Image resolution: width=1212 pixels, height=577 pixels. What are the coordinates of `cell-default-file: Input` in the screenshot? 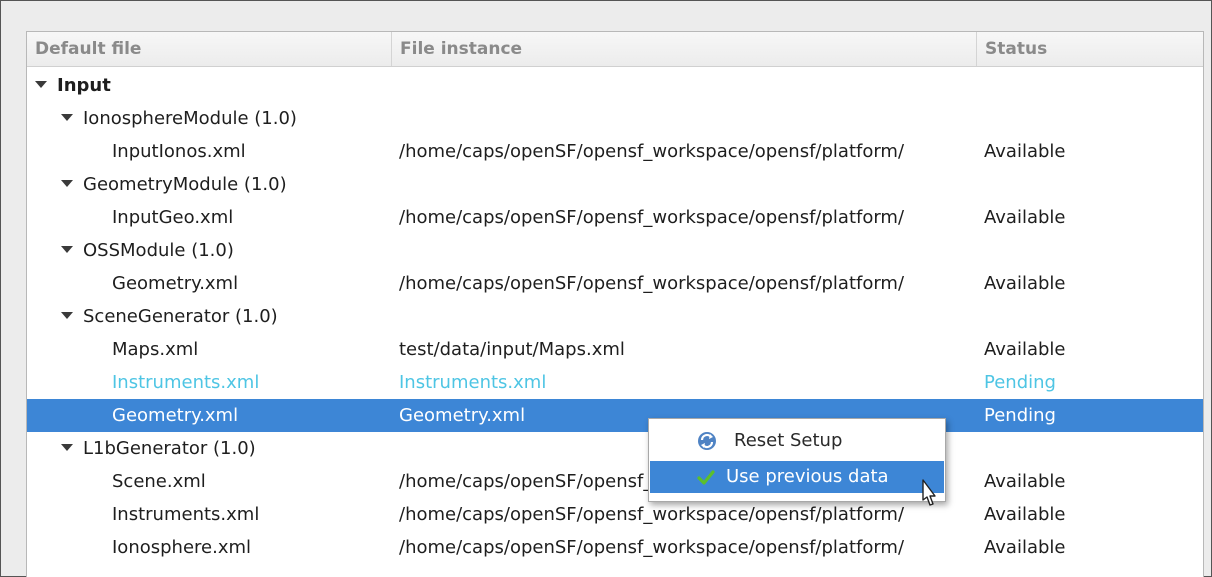 It's located at (213, 85).